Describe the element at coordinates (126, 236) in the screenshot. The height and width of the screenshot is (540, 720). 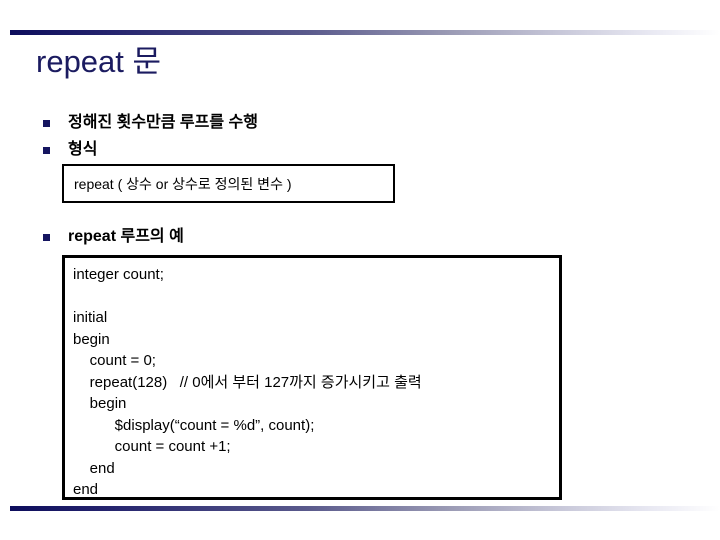
I see `bullet-label: repeat 루프의 예` at that location.